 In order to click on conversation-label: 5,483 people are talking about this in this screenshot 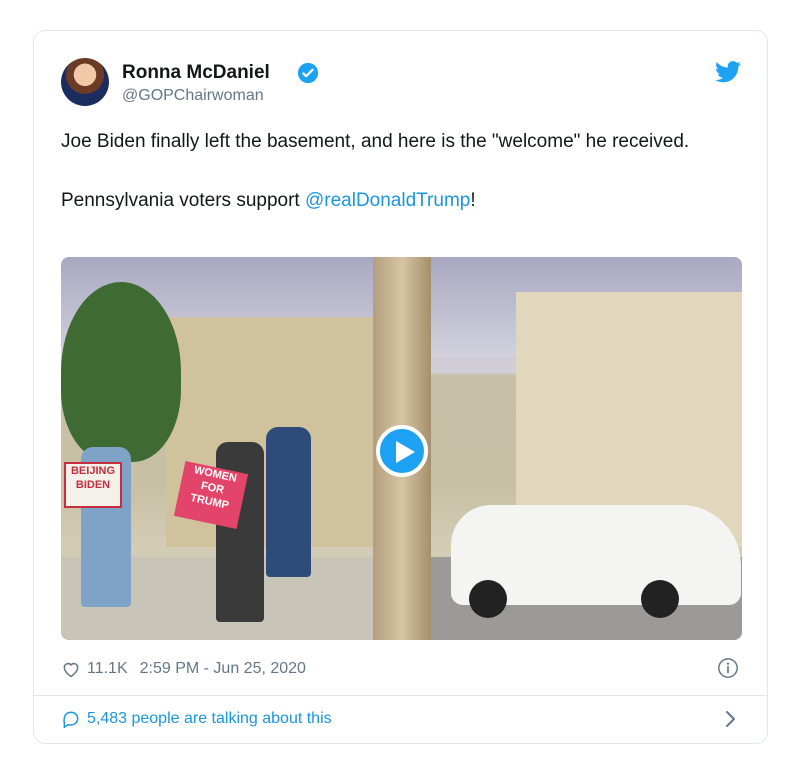, I will do `click(209, 719)`.